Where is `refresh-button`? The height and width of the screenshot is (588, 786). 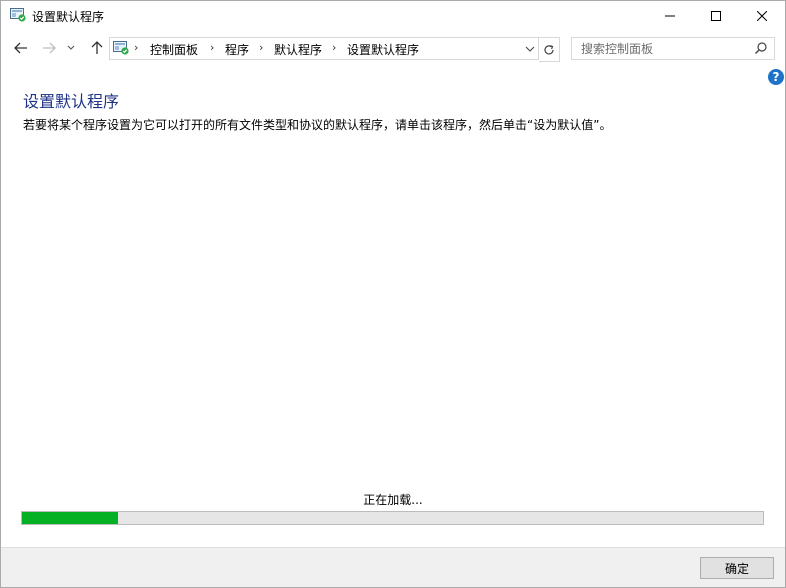
refresh-button is located at coordinates (549, 49).